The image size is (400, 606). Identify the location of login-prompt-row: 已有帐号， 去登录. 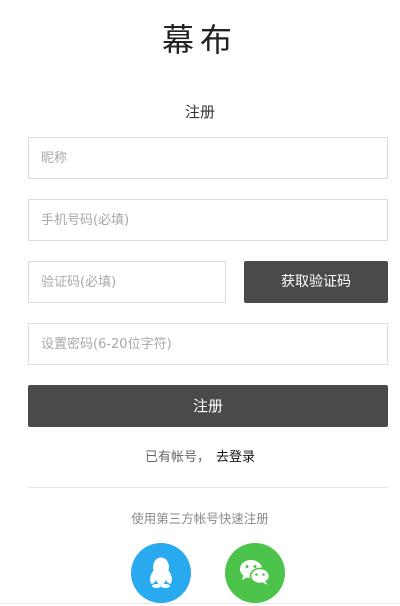
(200, 458).